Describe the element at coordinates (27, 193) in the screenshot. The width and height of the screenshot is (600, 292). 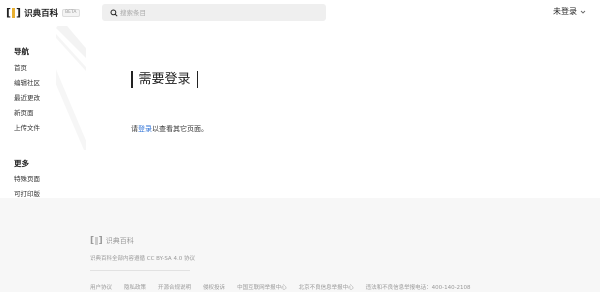
I see `sidebar-item-printable: 可打印版` at that location.